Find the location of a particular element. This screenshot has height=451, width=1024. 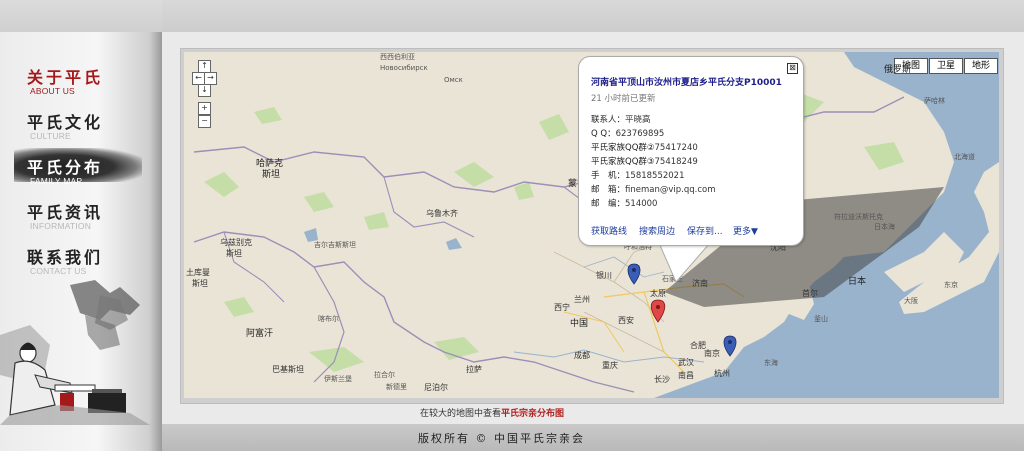

city-label: 尼泊尔 is located at coordinates (436, 387).